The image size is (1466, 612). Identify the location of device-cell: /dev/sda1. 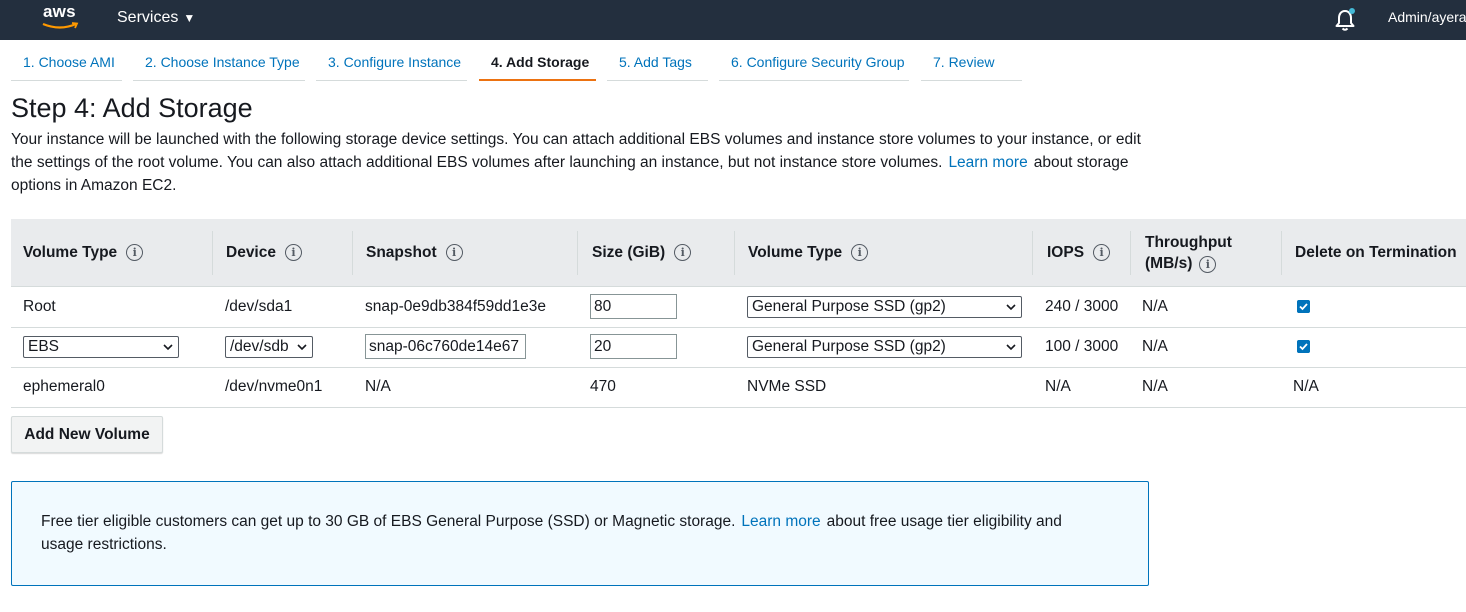
(259, 306).